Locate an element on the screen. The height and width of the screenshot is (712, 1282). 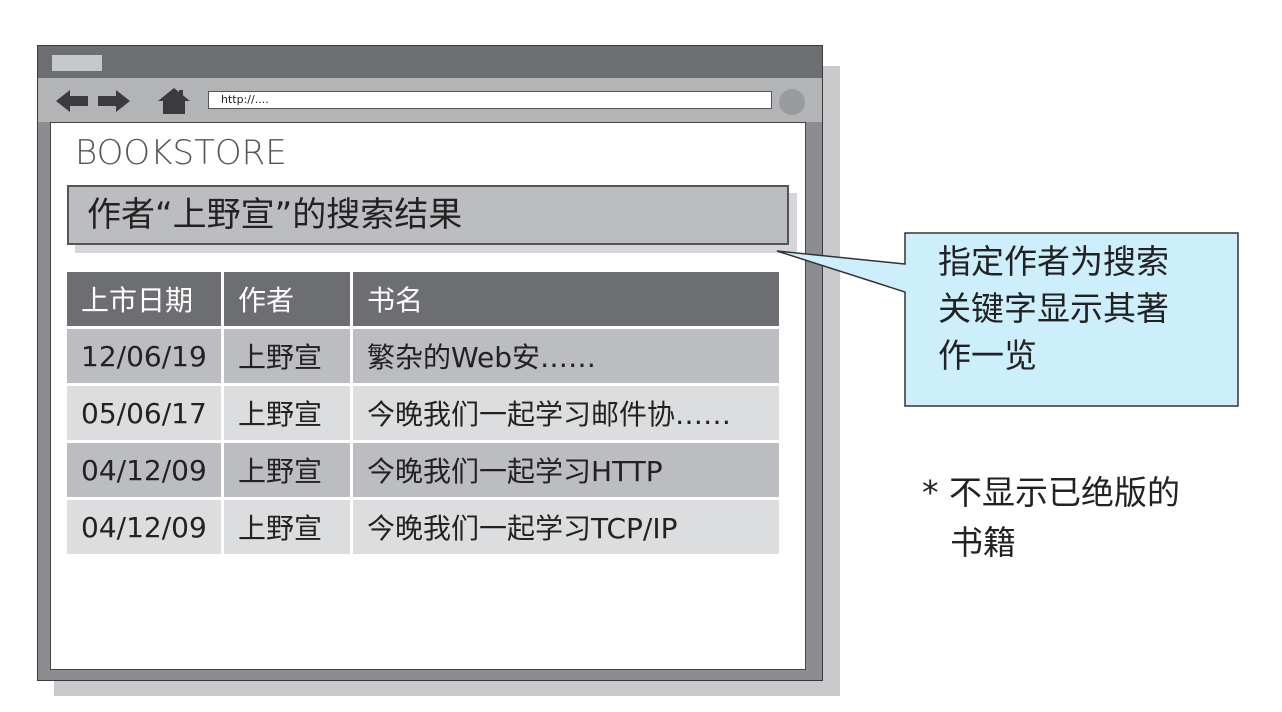
callout-text: 指定作者为搜索 关键字显示其著 作一览 is located at coordinates (1068, 308).